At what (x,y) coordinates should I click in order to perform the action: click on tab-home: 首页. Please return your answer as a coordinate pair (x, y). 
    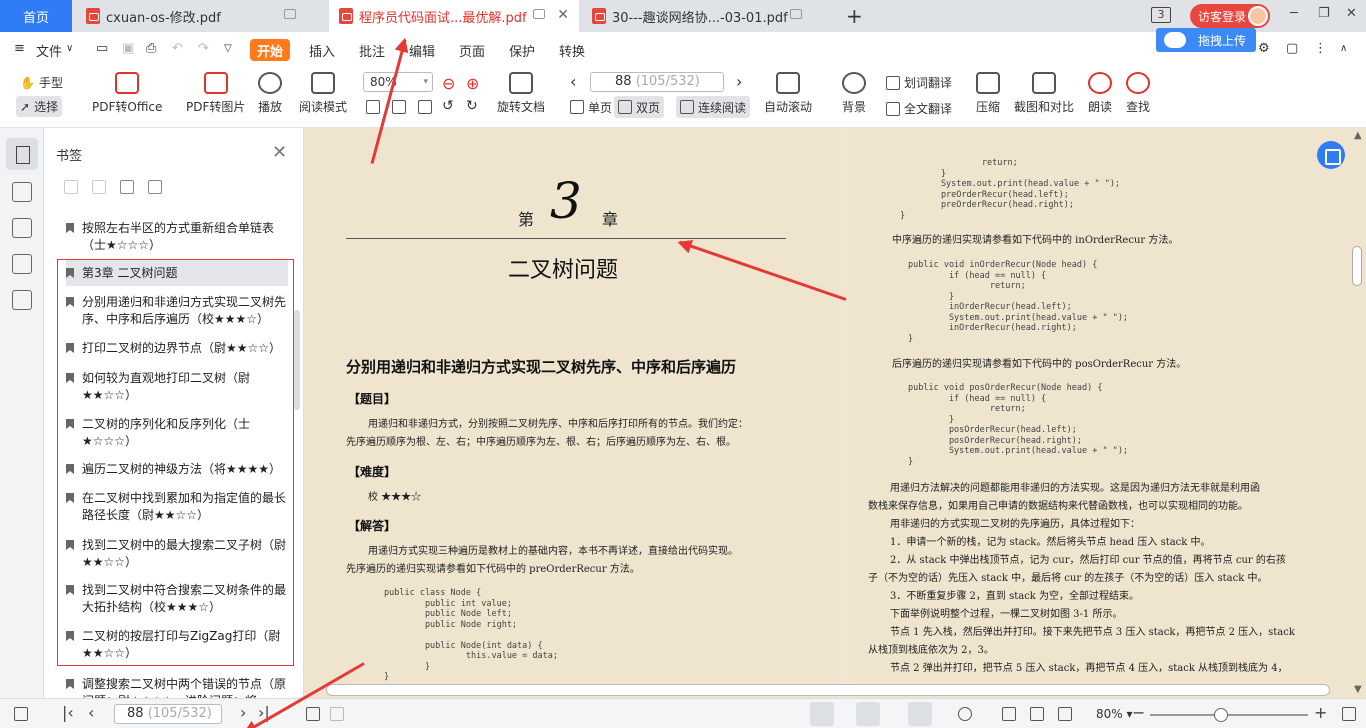
    Looking at the image, I should click on (36, 16).